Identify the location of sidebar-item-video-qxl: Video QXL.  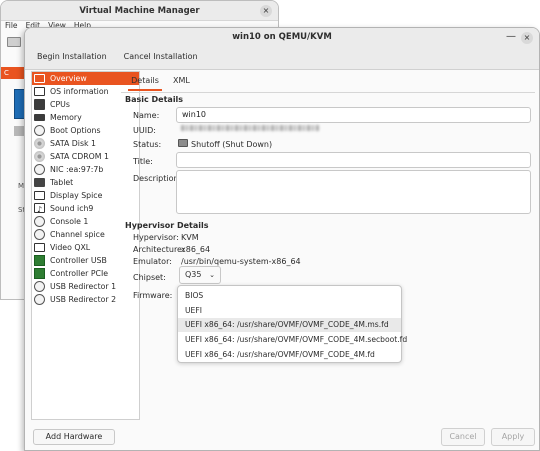
(85, 247).